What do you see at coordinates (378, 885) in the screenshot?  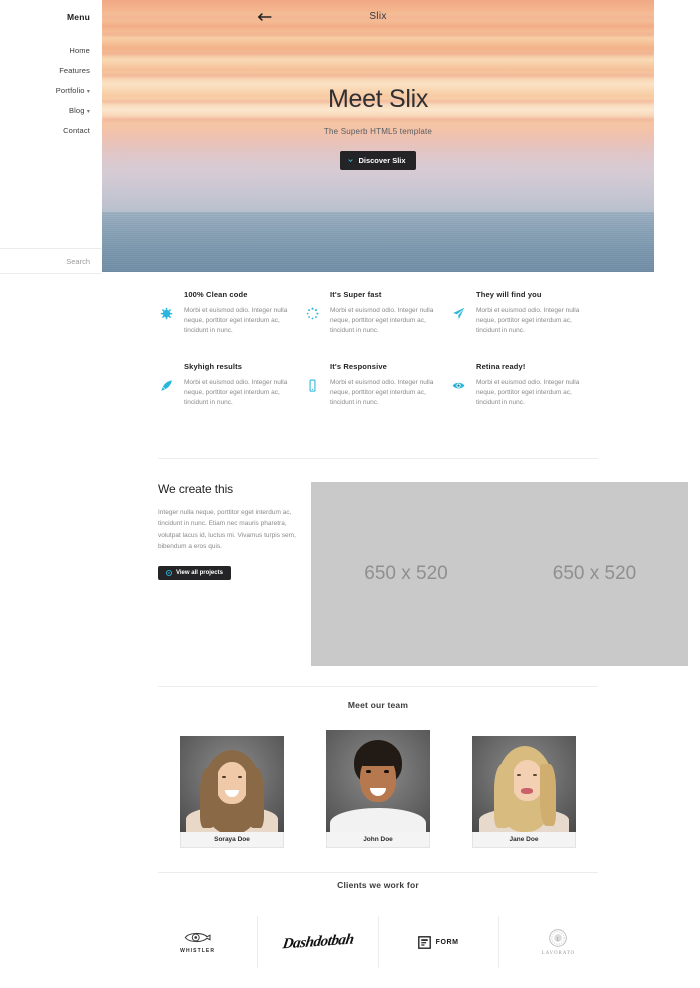 I see `clients-heading: Clients we work for` at bounding box center [378, 885].